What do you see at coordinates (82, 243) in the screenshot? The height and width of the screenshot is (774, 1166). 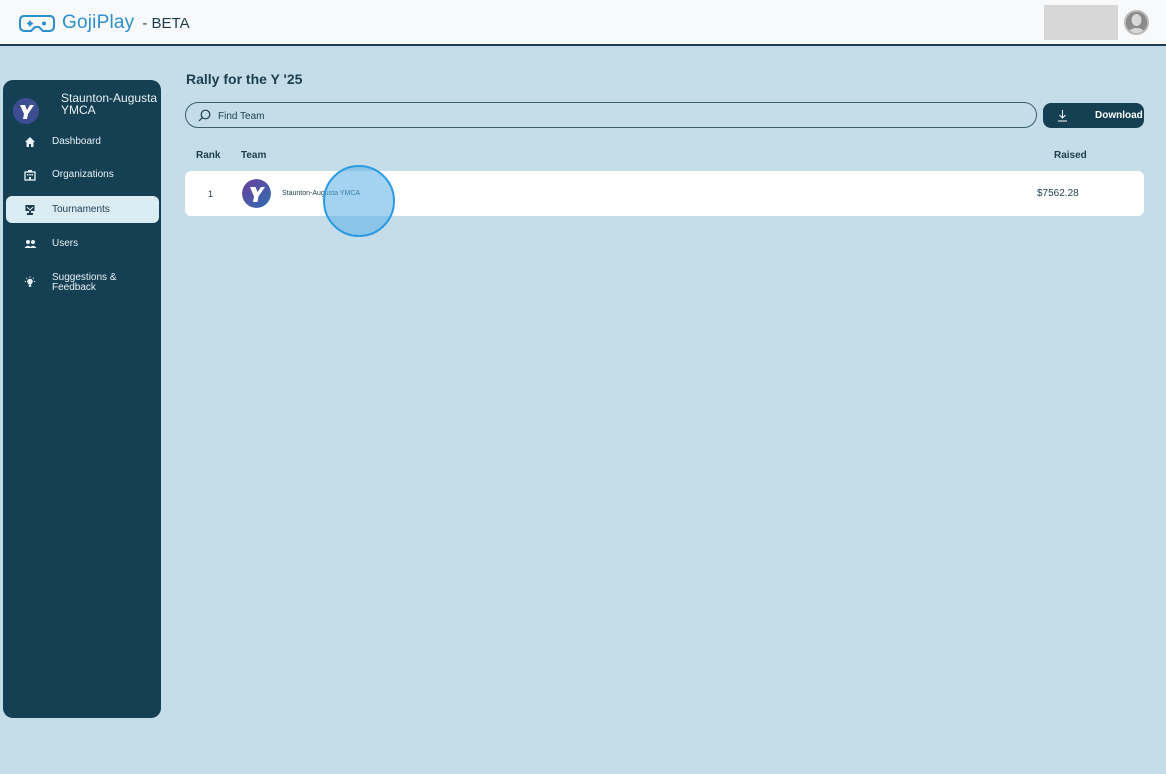 I see `sidebar-item-users: Users` at bounding box center [82, 243].